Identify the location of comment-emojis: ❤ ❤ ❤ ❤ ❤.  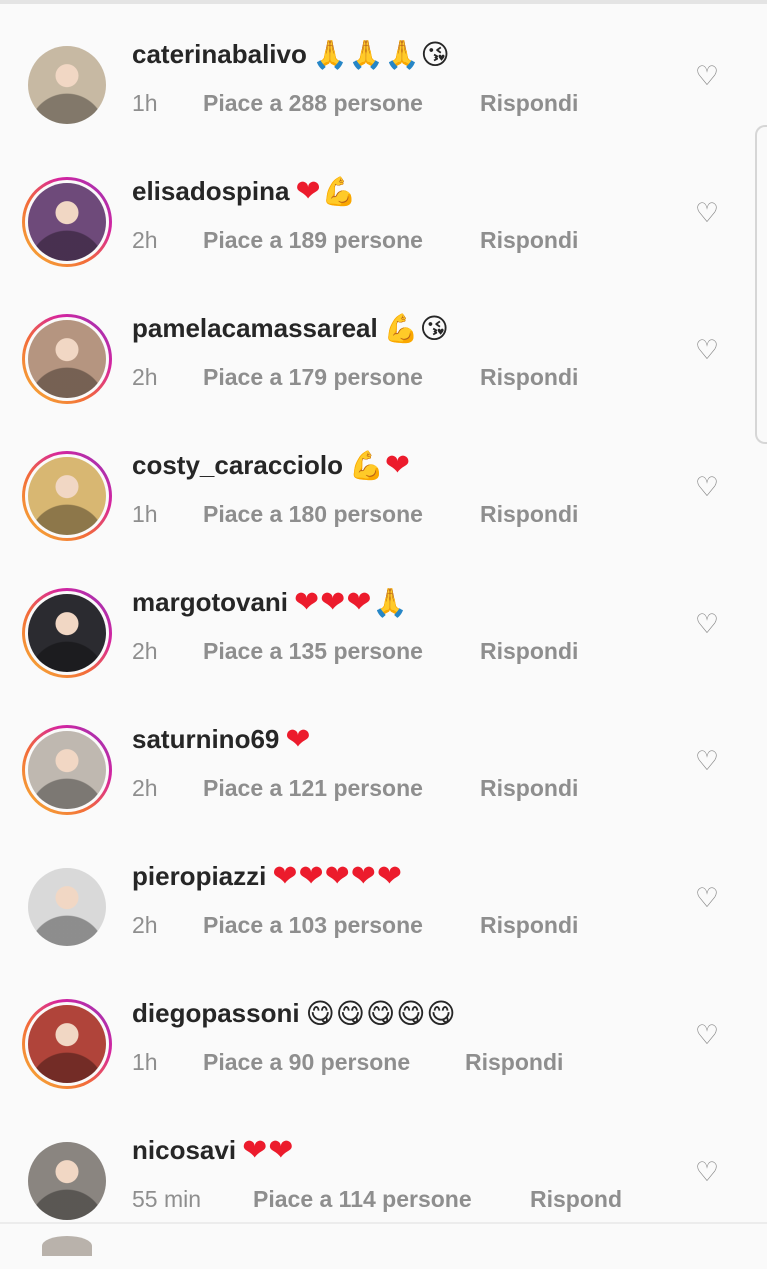
(337, 876).